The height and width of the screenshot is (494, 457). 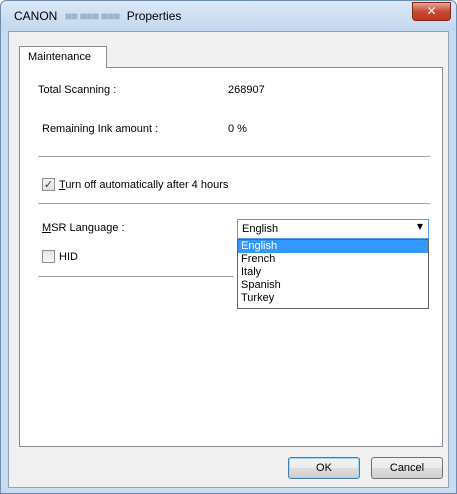 What do you see at coordinates (407, 468) in the screenshot?
I see `cancel-button: Cancel` at bounding box center [407, 468].